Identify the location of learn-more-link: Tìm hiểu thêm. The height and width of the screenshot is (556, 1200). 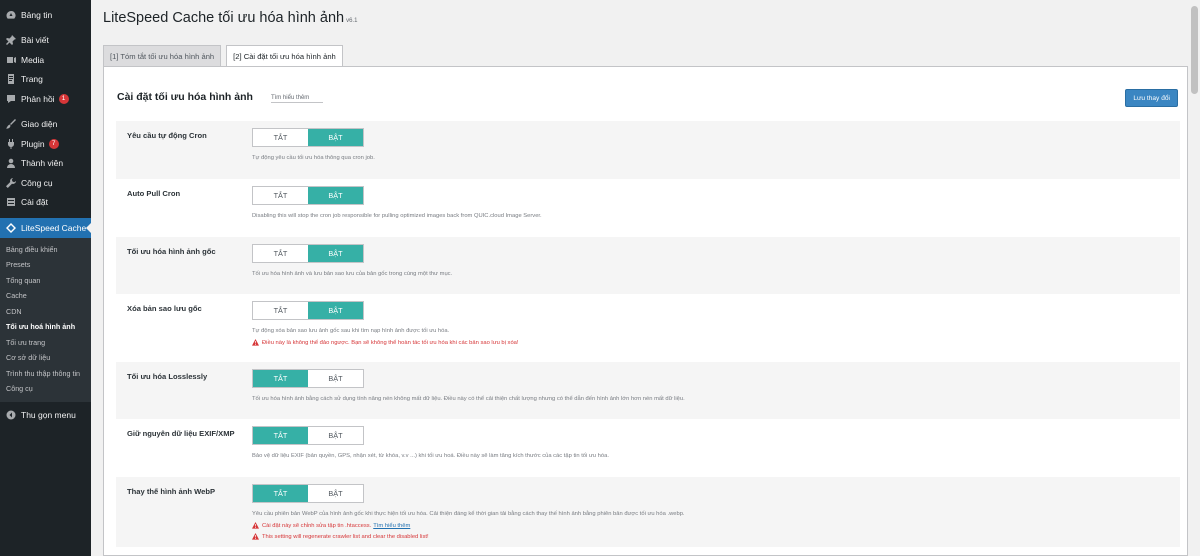
(297, 99).